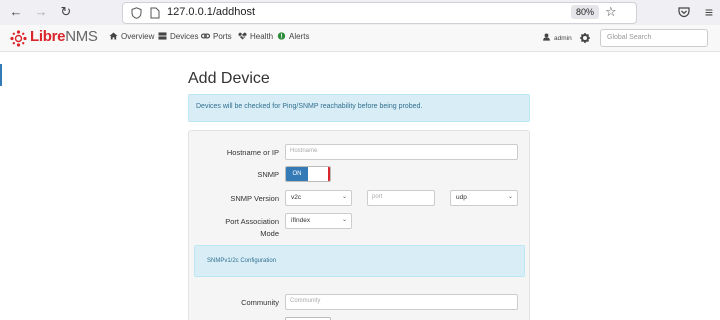 The width and height of the screenshot is (720, 320). What do you see at coordinates (301, 220) in the screenshot?
I see `port-association-value: ifIndex` at bounding box center [301, 220].